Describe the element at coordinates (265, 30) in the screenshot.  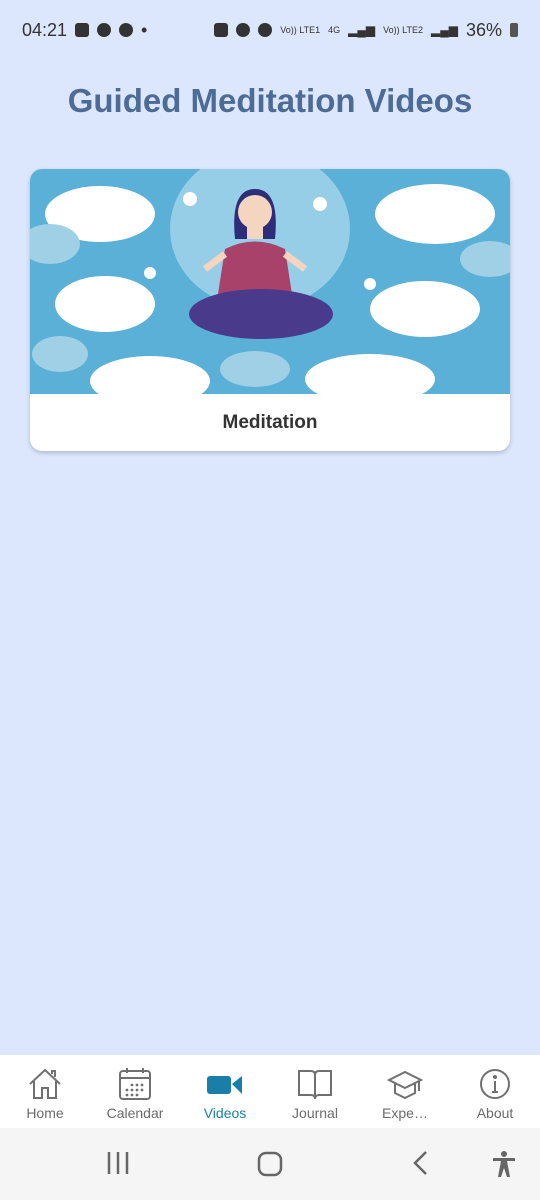
I see `hotspot-icon` at that location.